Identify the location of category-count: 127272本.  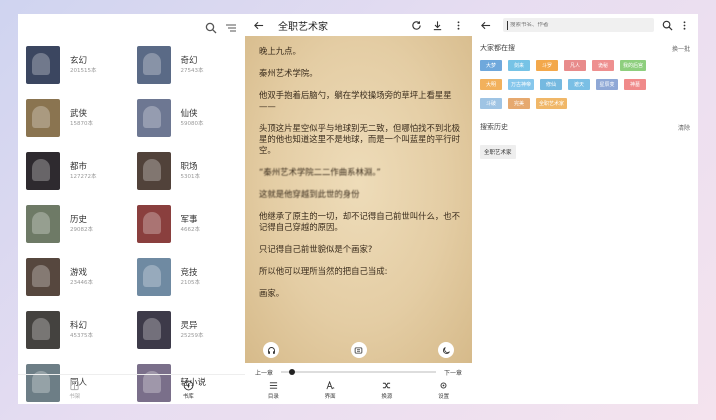
(83, 177).